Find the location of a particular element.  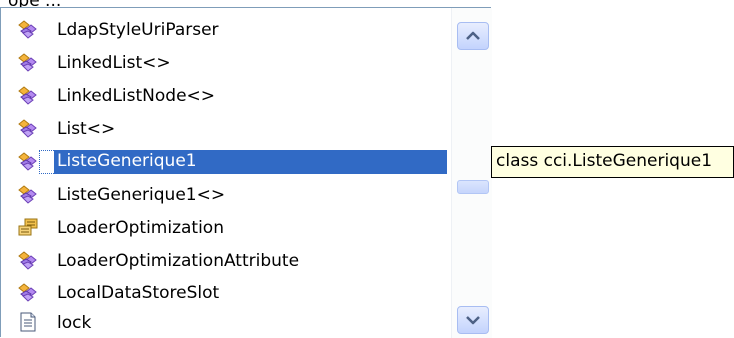

list-item-lock: lock is located at coordinates (226, 323).